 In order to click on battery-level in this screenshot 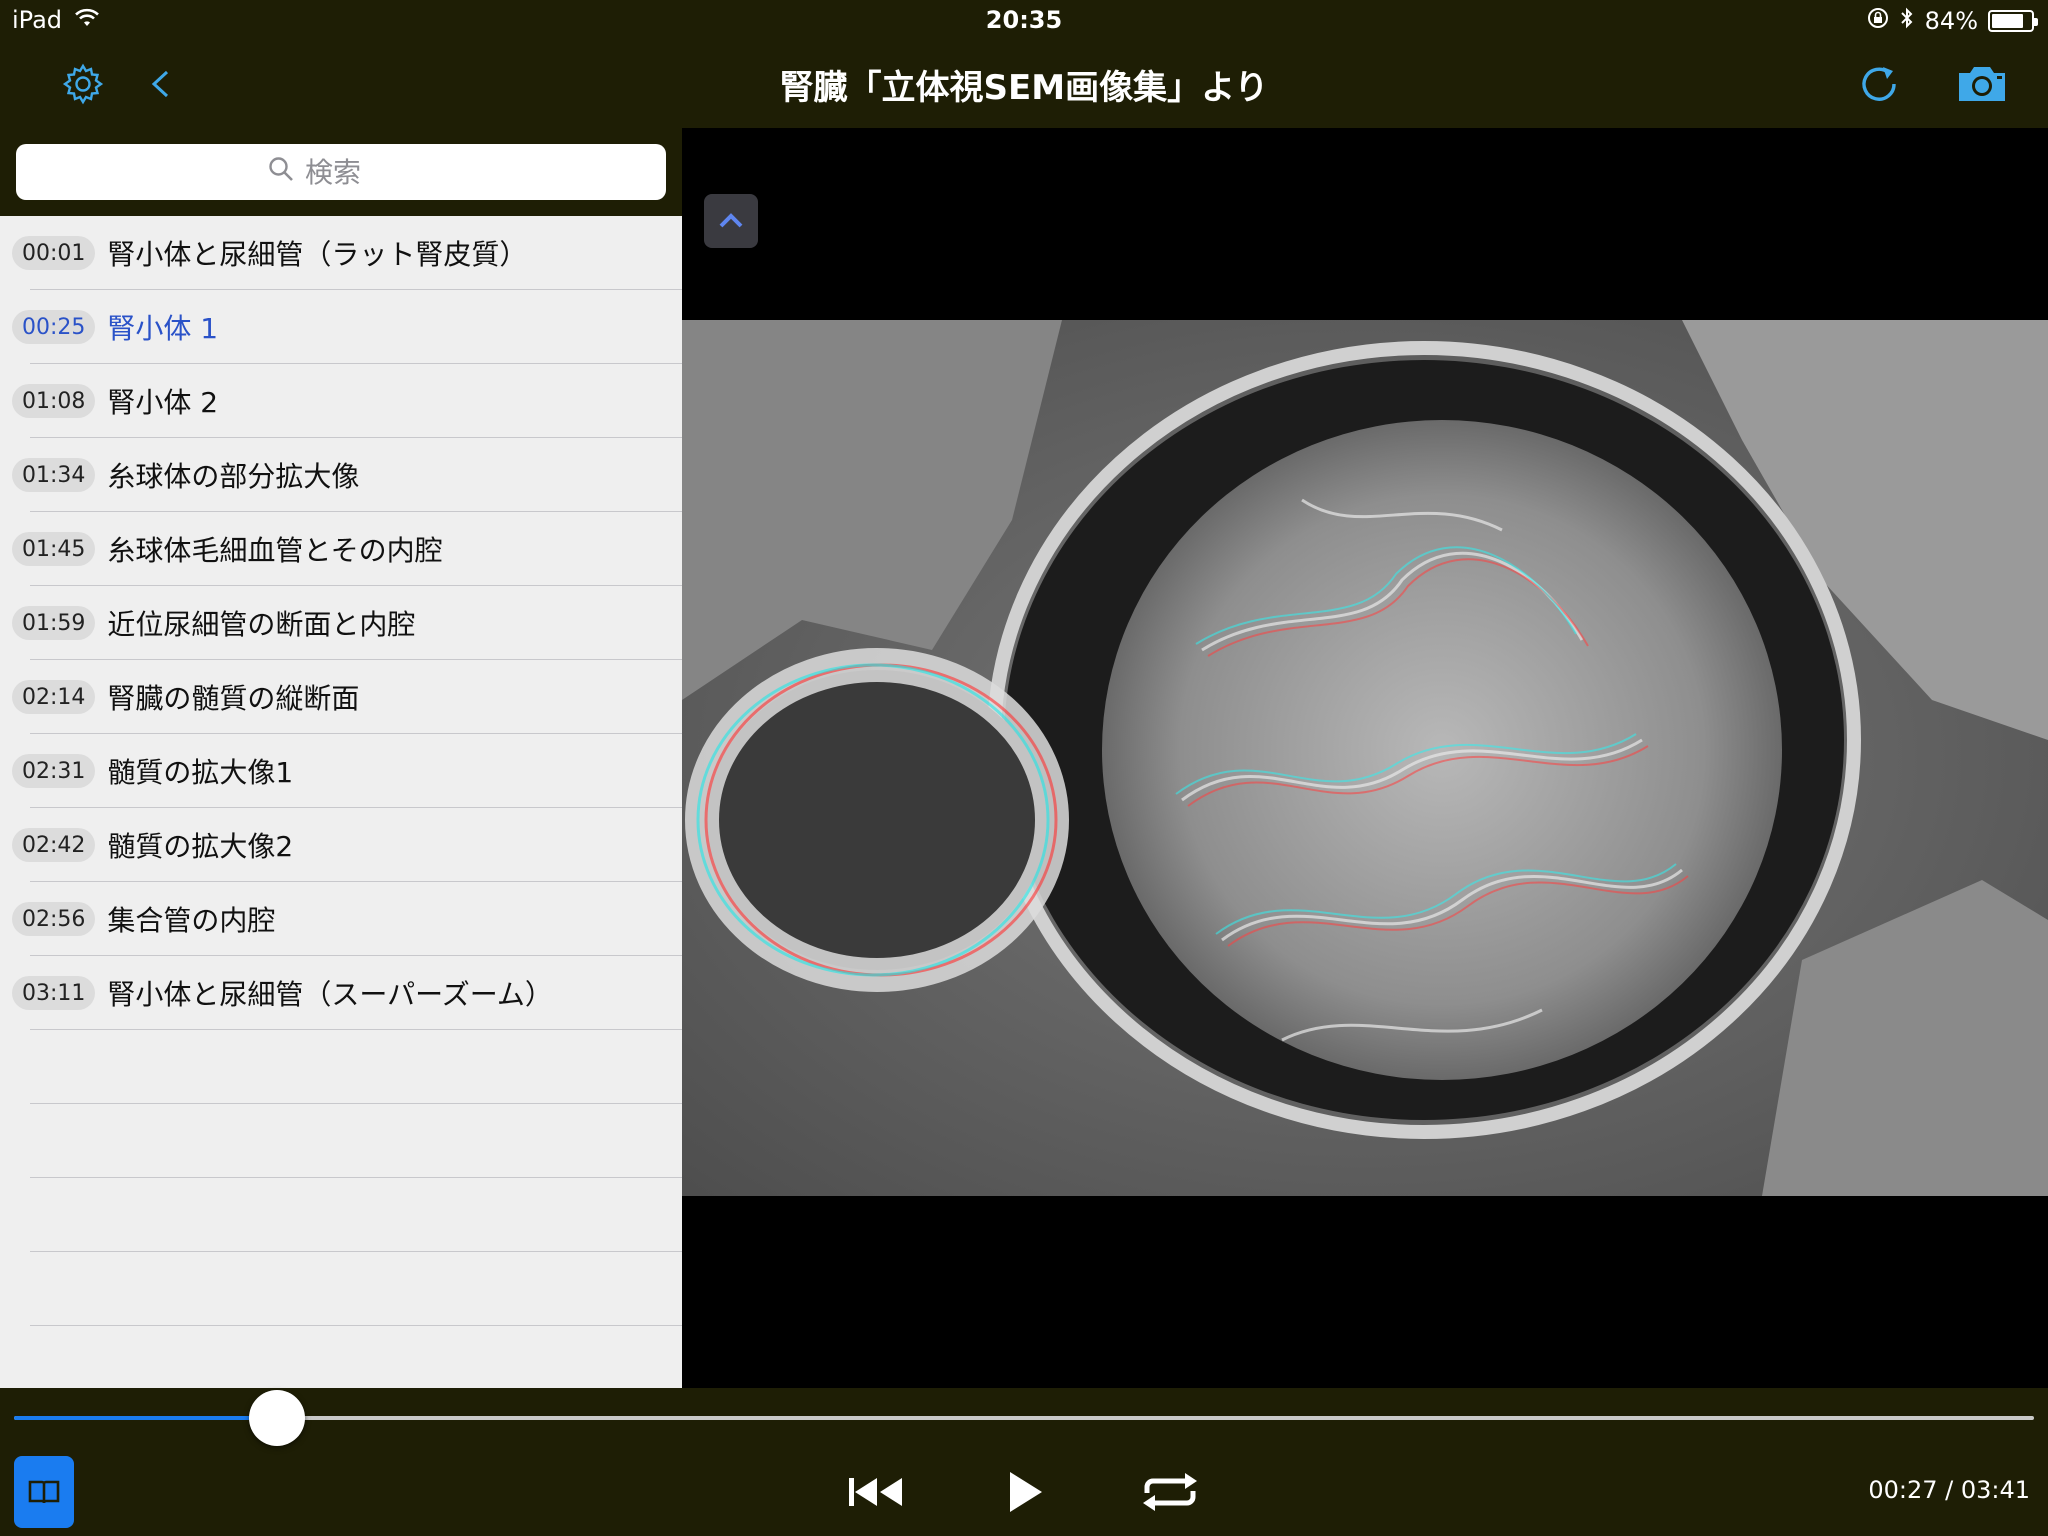, I will do `click(2008, 21)`.